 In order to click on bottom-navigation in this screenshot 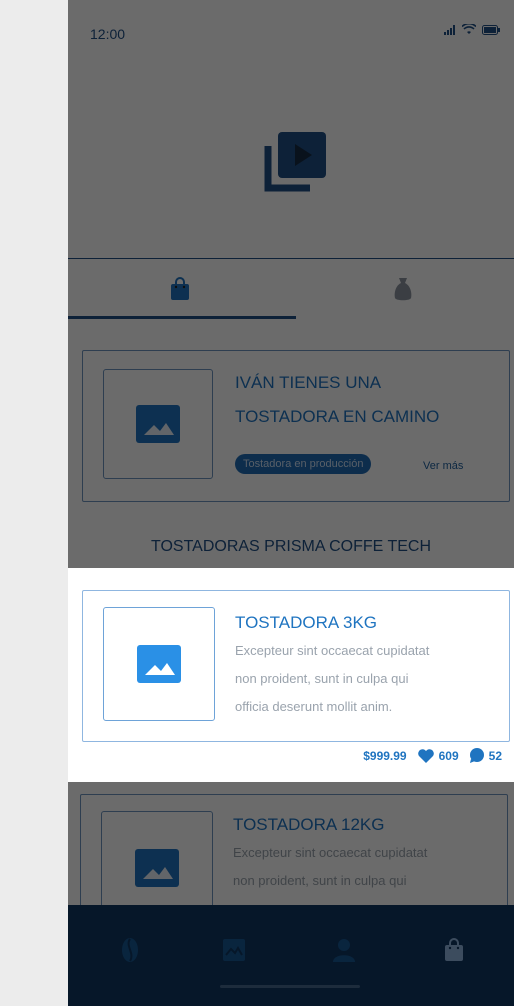, I will do `click(291, 955)`.